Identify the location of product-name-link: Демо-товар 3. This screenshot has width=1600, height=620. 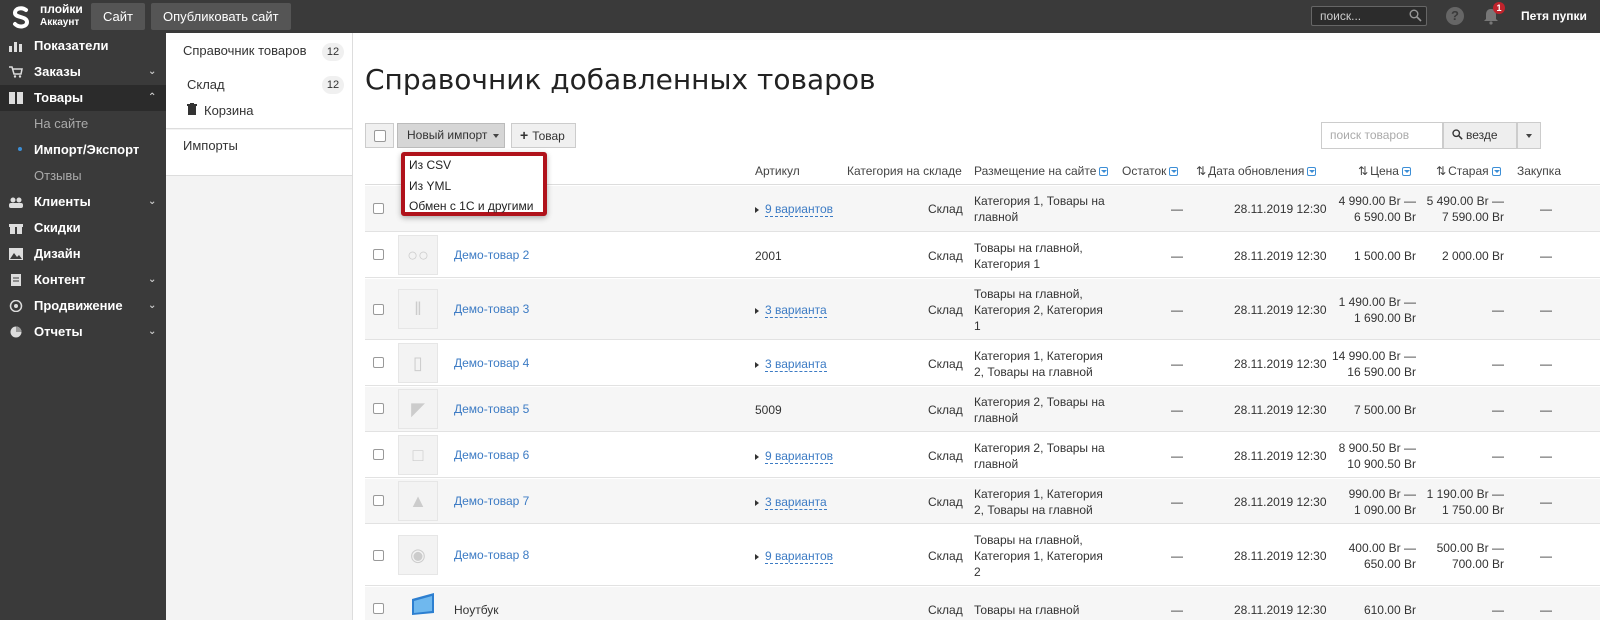
(491, 309).